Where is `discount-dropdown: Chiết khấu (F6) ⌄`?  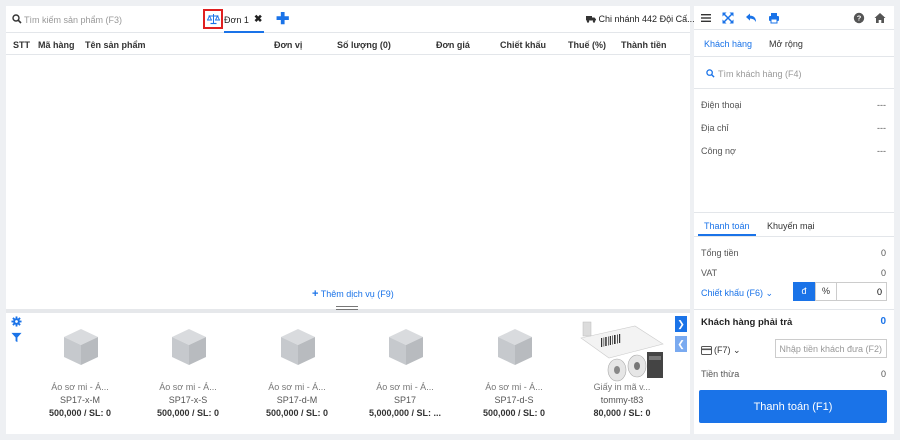
discount-dropdown: Chiết khấu (F6) ⌄ is located at coordinates (737, 293).